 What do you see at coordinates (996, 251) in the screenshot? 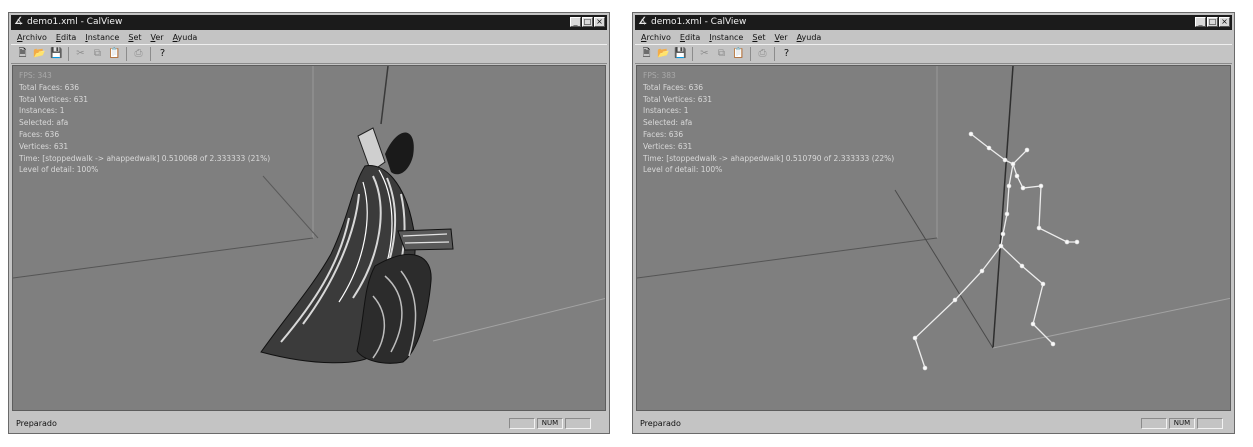
I see `skeleton-model` at bounding box center [996, 251].